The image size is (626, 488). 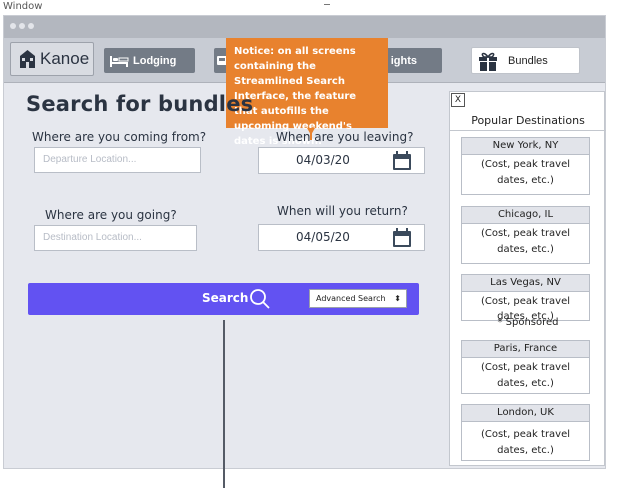 What do you see at coordinates (119, 61) in the screenshot?
I see `bed-icon` at bounding box center [119, 61].